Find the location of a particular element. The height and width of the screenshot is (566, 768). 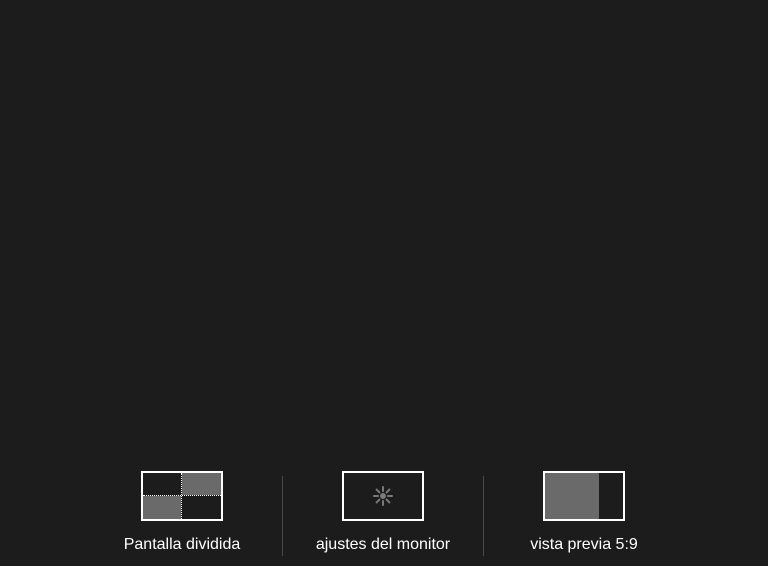

split-screen-label: Pantalla dividida is located at coordinates (182, 544).